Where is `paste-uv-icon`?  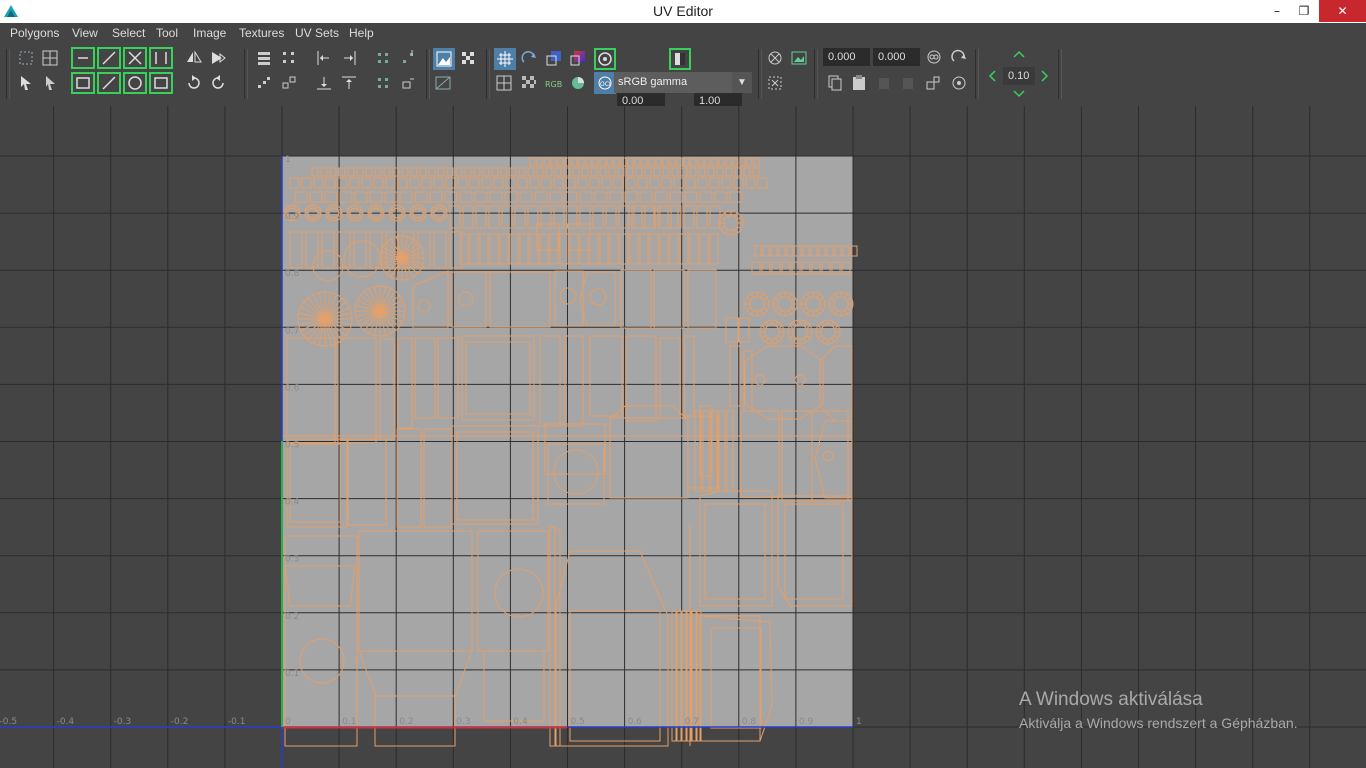 paste-uv-icon is located at coordinates (859, 83).